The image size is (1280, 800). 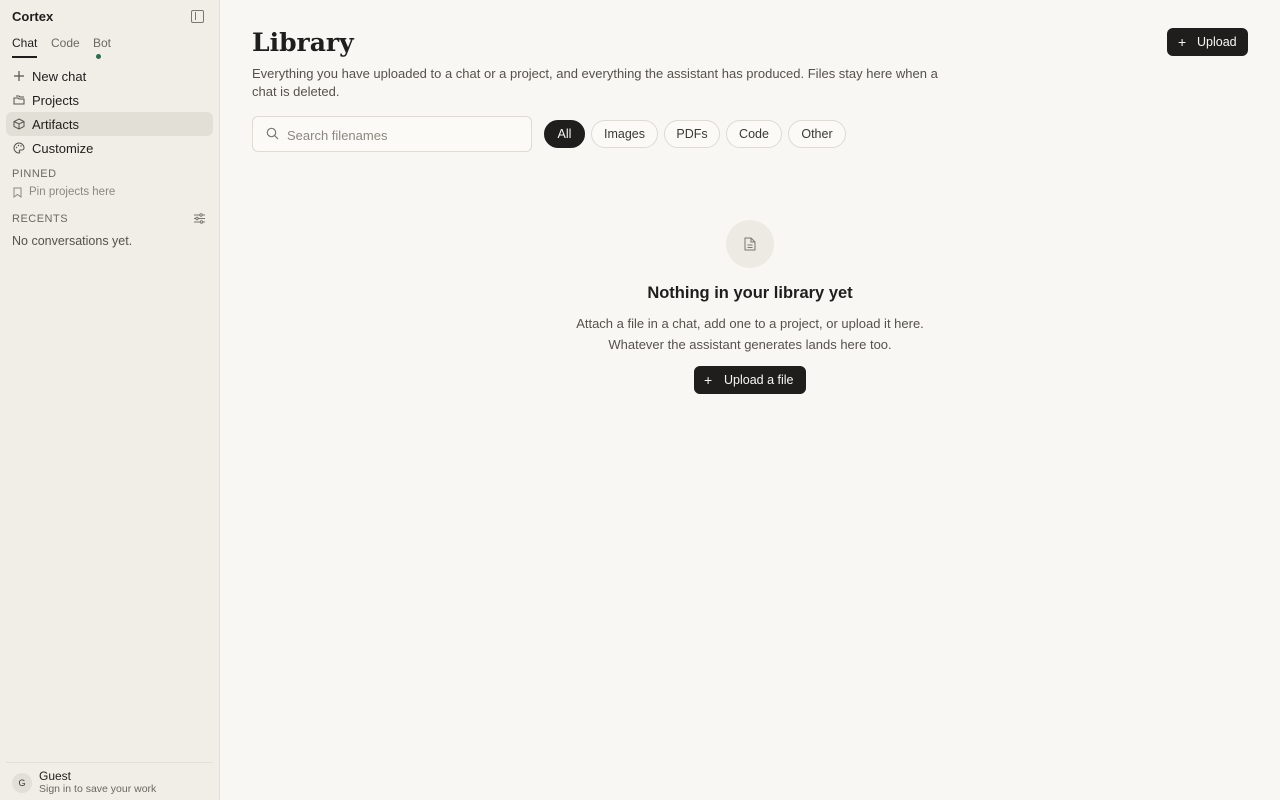 I want to click on user-name: Guest, so click(x=55, y=776).